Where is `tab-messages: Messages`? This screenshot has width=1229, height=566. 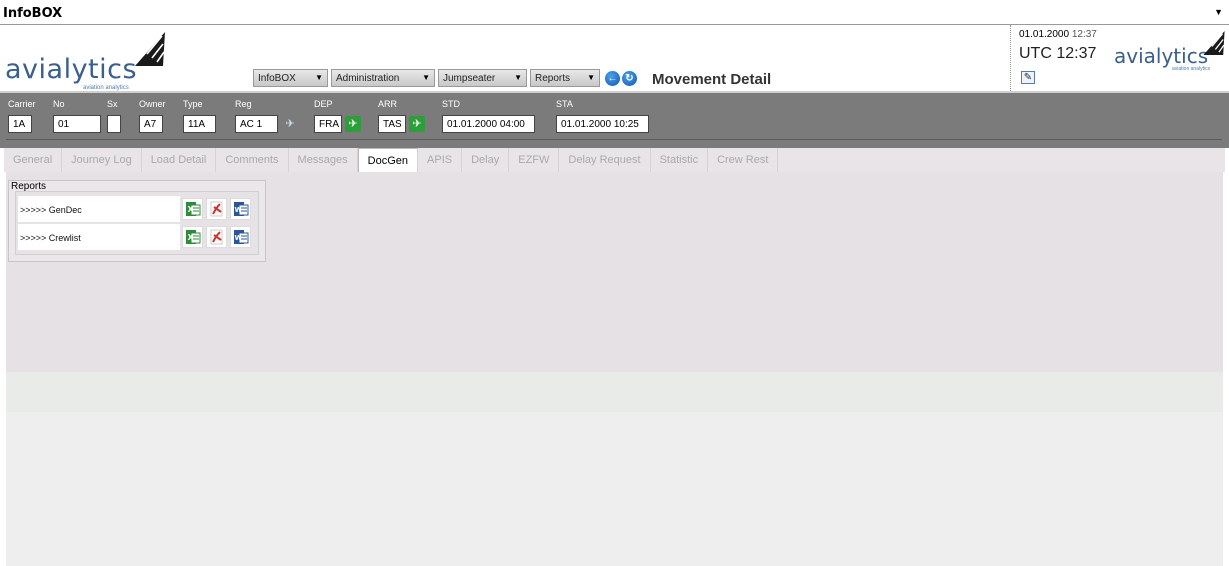 tab-messages: Messages is located at coordinates (323, 160).